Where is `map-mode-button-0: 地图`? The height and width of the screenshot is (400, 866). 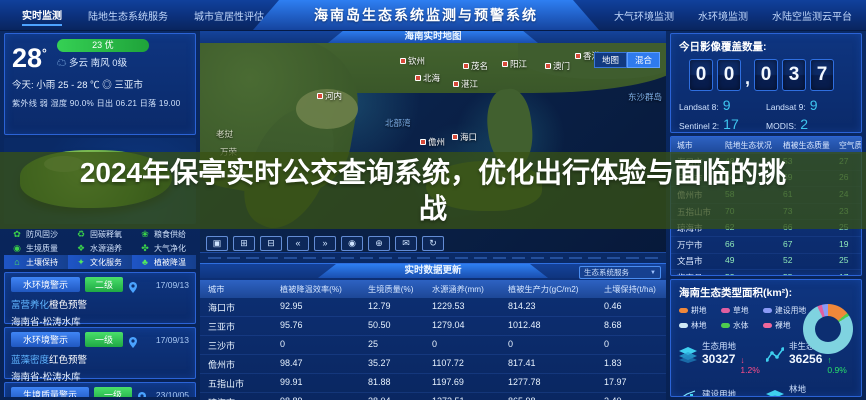
map-mode-button-0: 地图 is located at coordinates (610, 60).